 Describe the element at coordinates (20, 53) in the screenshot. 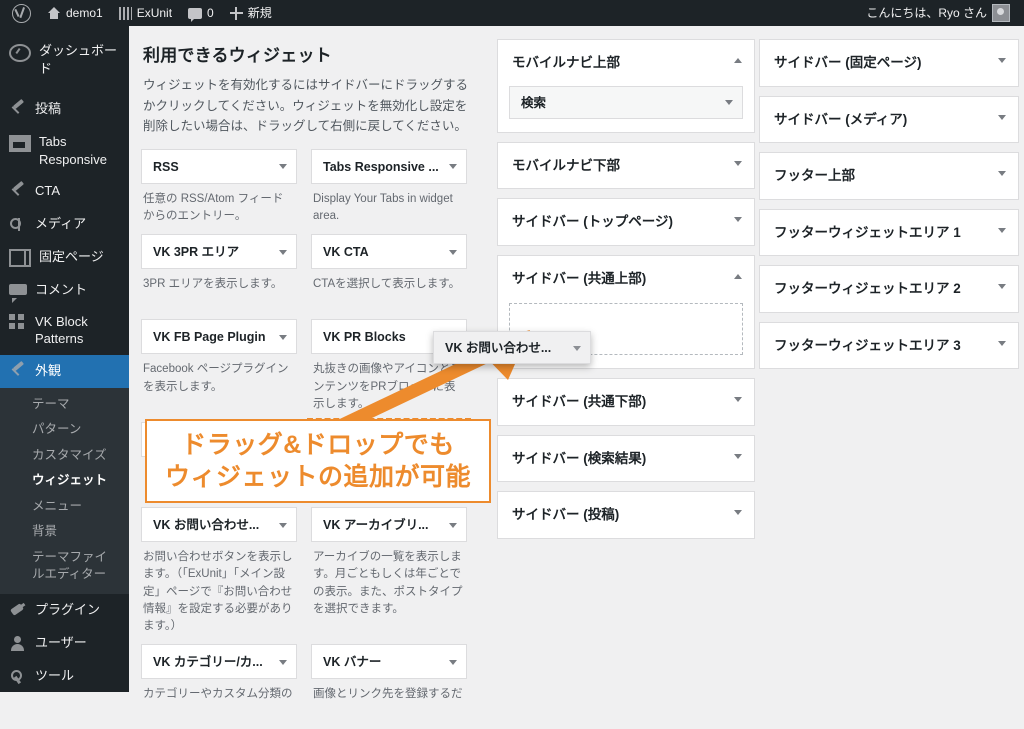

I see `dashboard-icon` at that location.